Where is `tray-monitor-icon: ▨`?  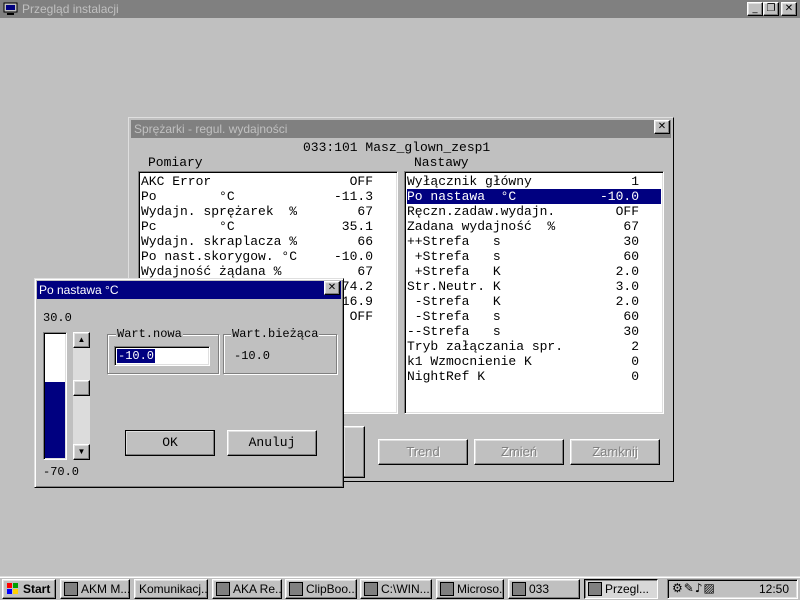 tray-monitor-icon: ▨ is located at coordinates (710, 588).